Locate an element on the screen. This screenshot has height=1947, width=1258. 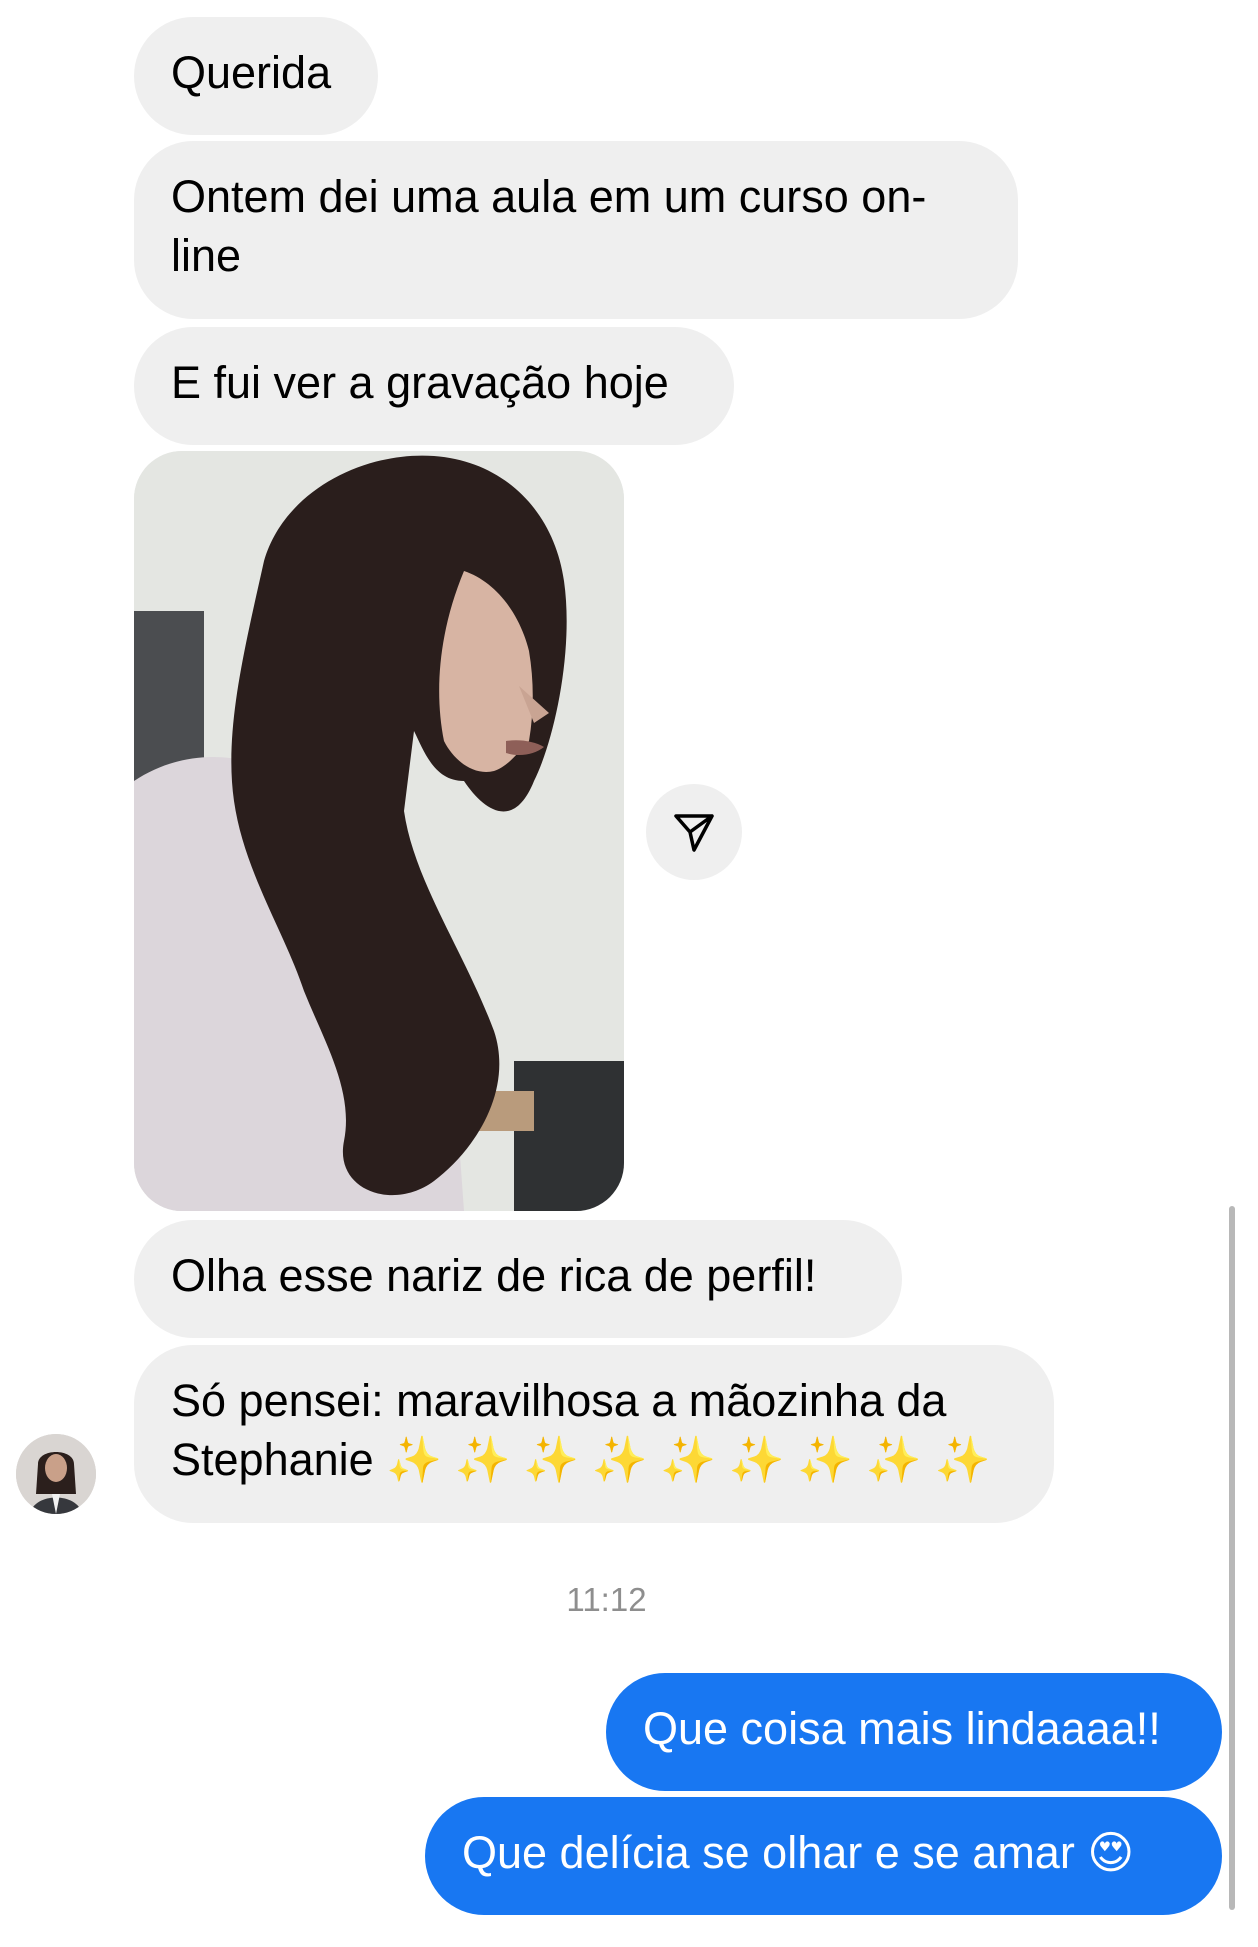
message-timestamp: 11:12 is located at coordinates (606, 1599).